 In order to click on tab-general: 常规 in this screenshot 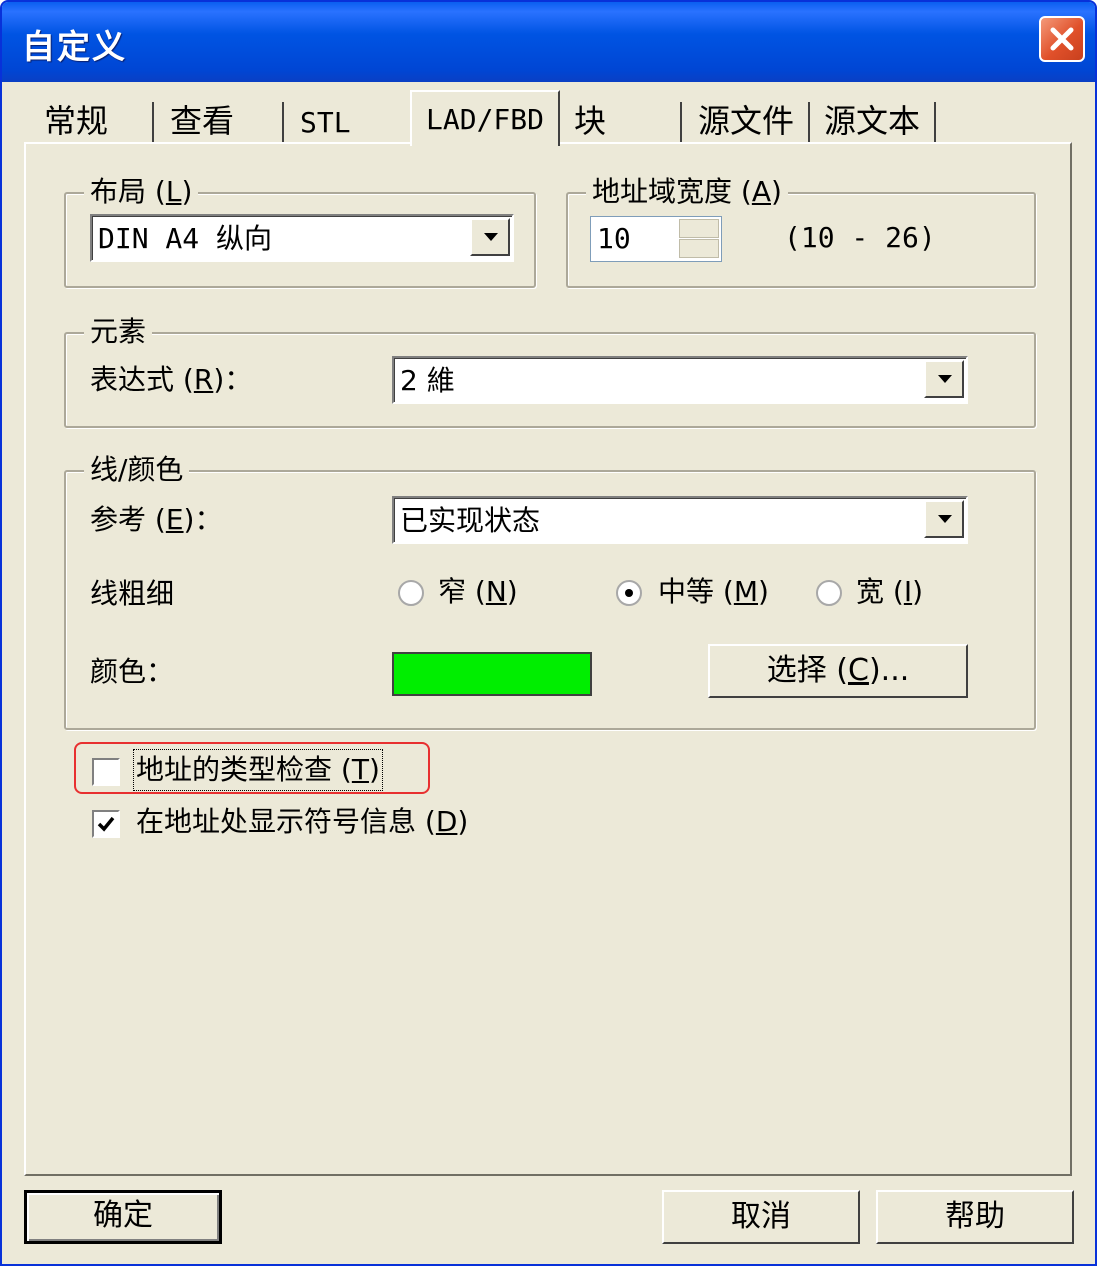, I will do `click(92, 121)`.